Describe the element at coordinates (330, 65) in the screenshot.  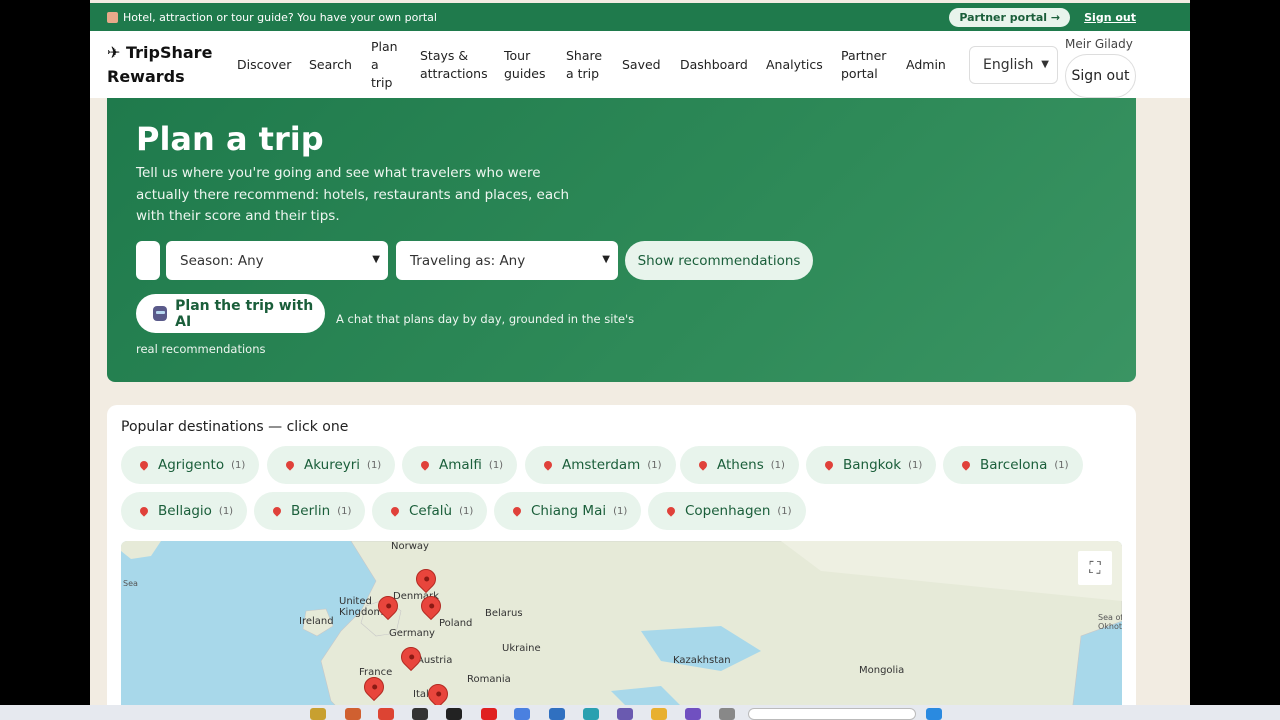
I see `nav-search: Search` at that location.